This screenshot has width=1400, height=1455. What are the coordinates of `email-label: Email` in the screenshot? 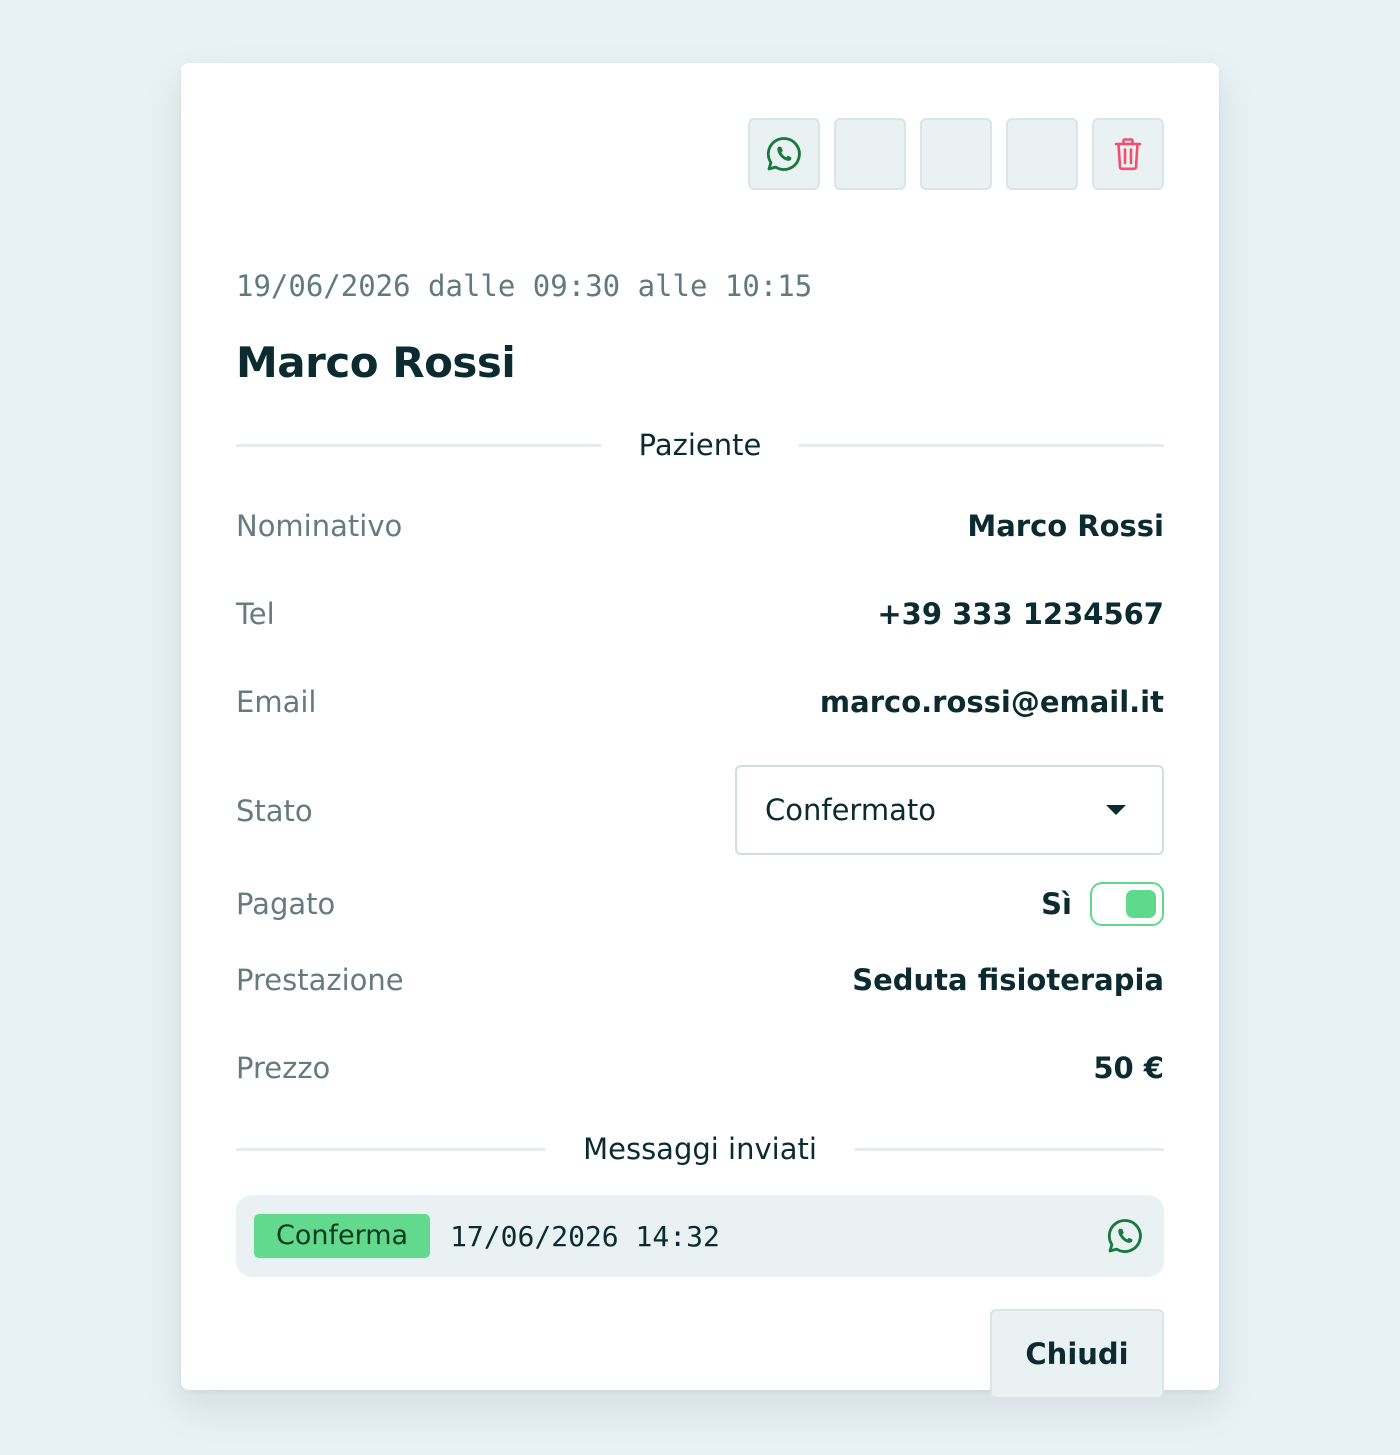 It's located at (276, 702).